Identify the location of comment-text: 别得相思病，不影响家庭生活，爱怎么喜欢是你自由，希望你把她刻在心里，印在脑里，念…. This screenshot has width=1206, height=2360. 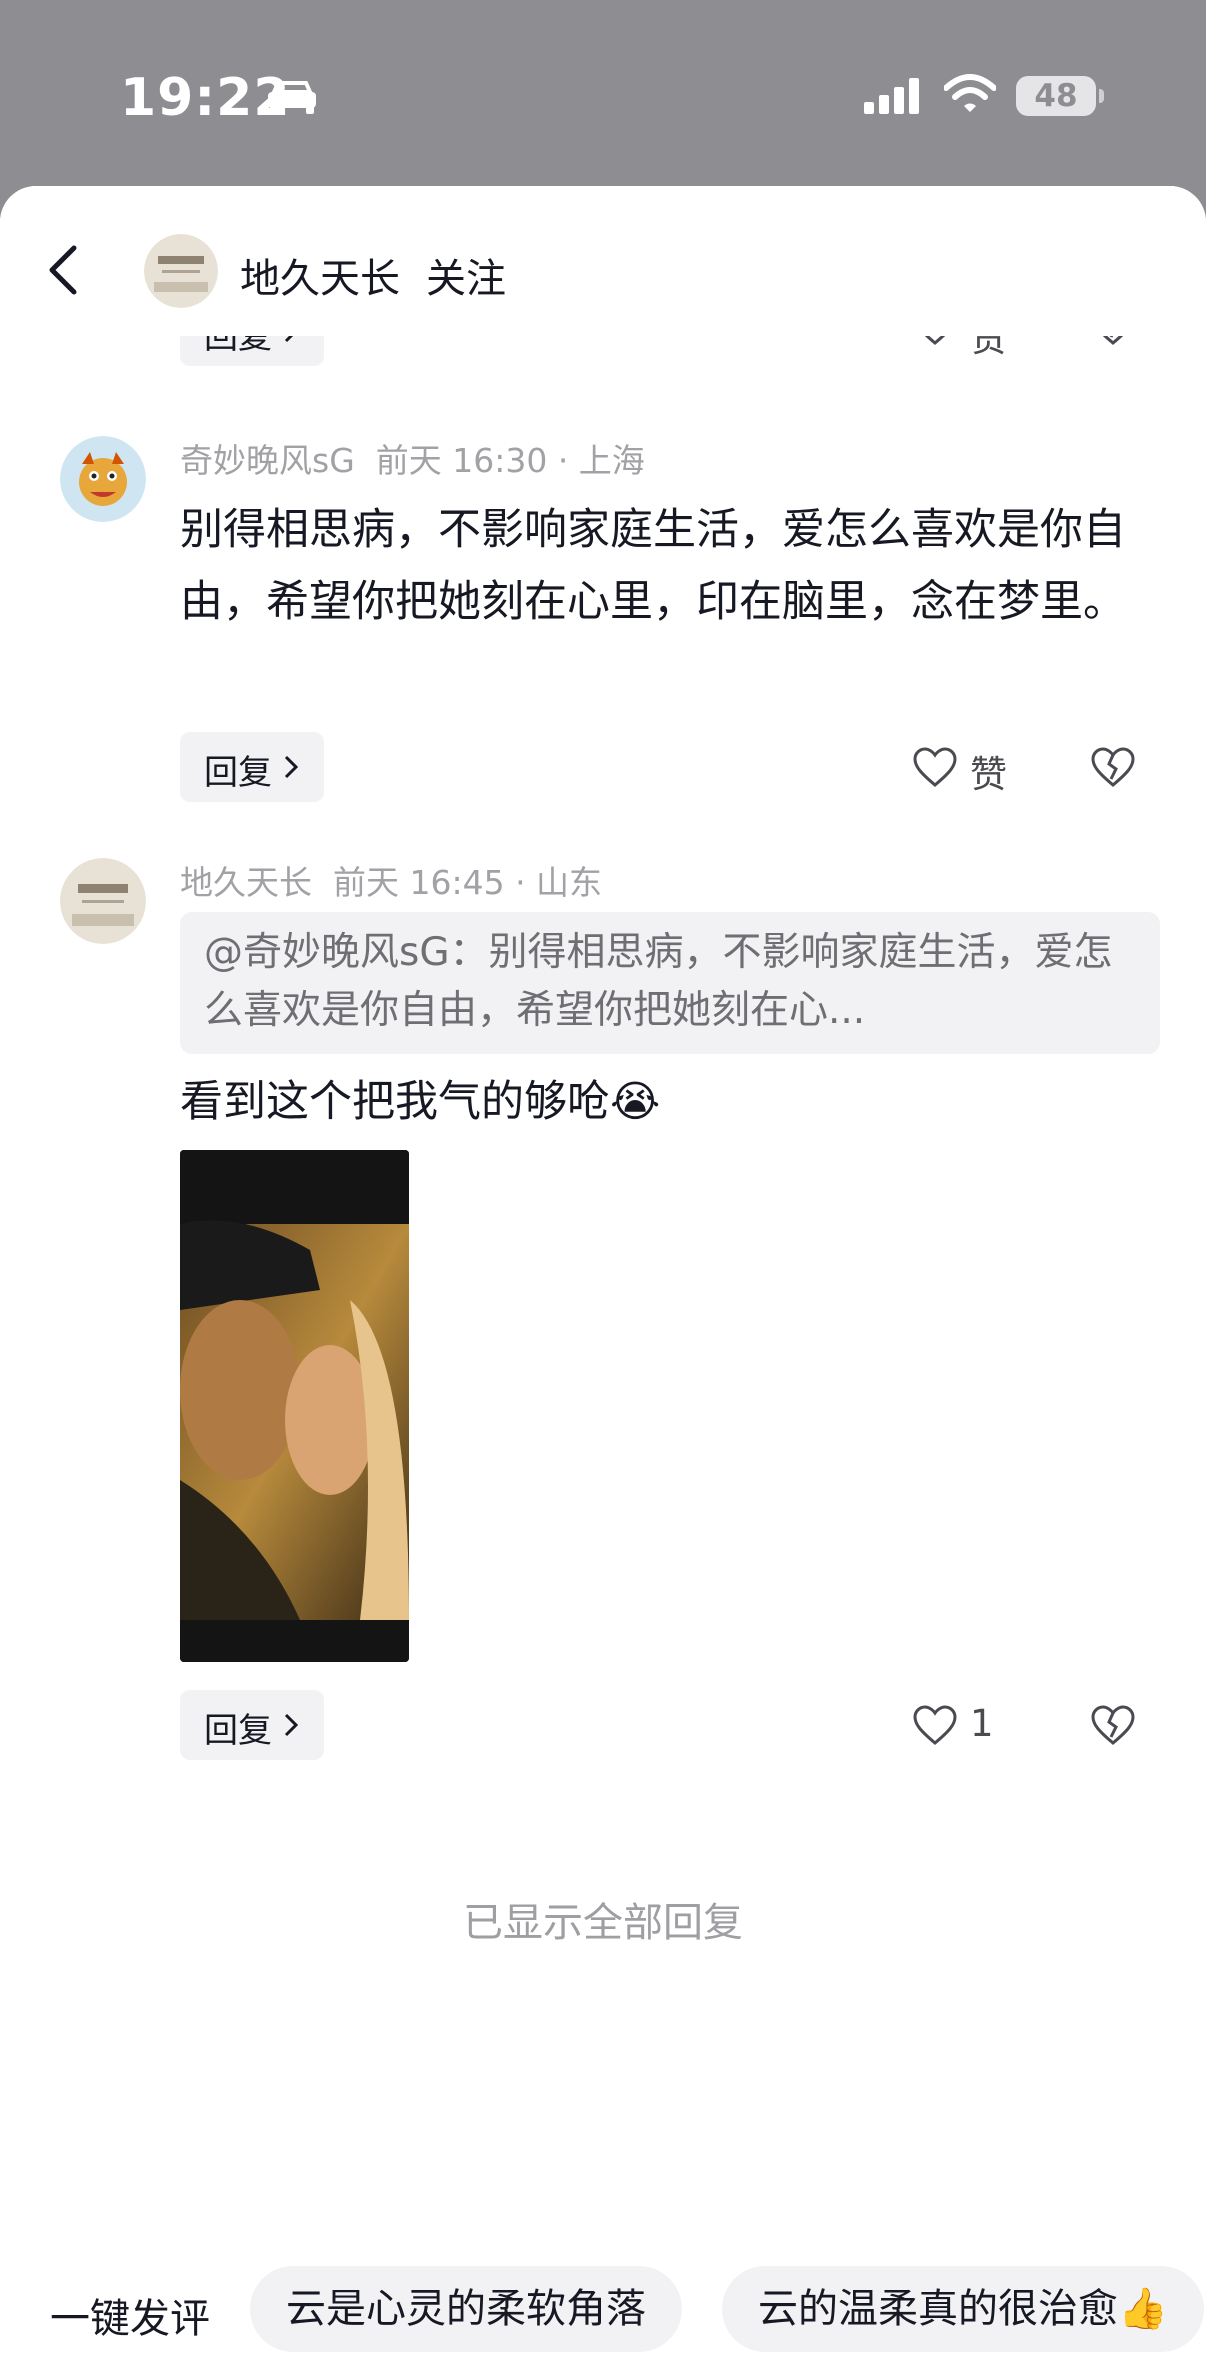
(653, 566).